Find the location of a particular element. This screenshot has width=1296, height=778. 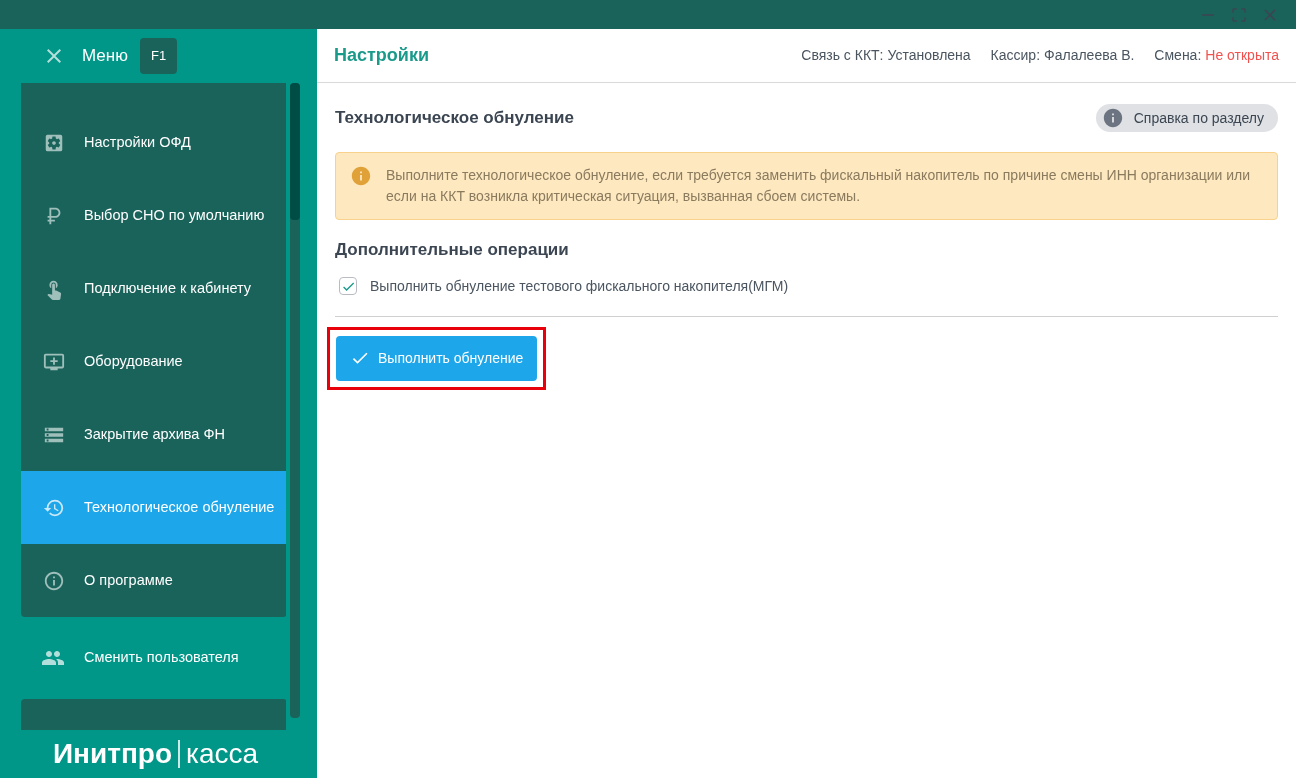

shortcut-key: F1 is located at coordinates (158, 56).